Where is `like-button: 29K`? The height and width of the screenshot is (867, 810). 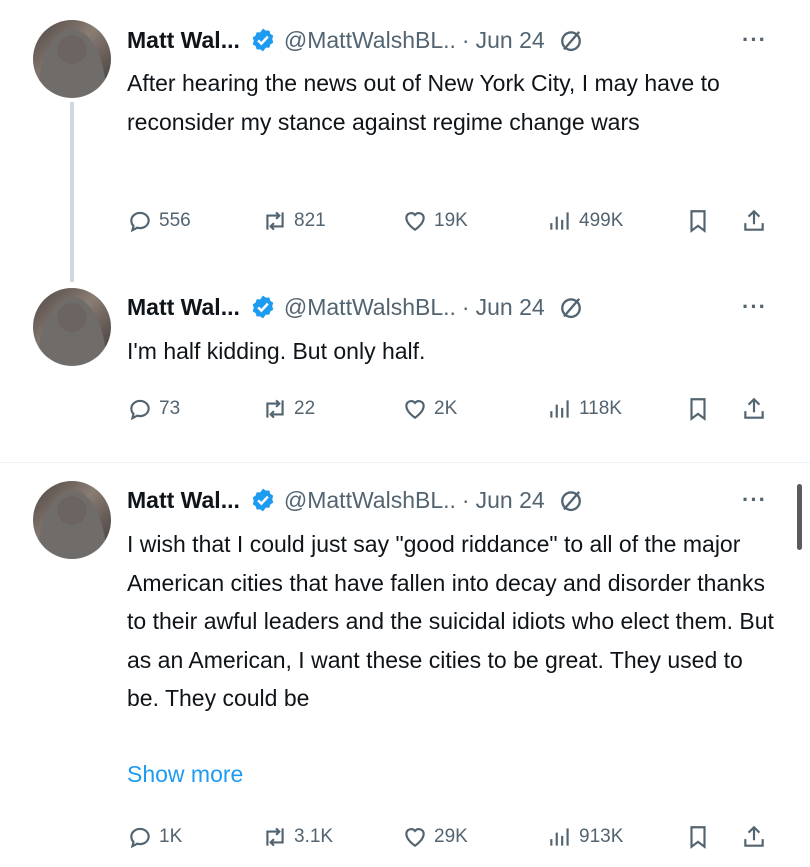 like-button: 29K is located at coordinates (435, 837).